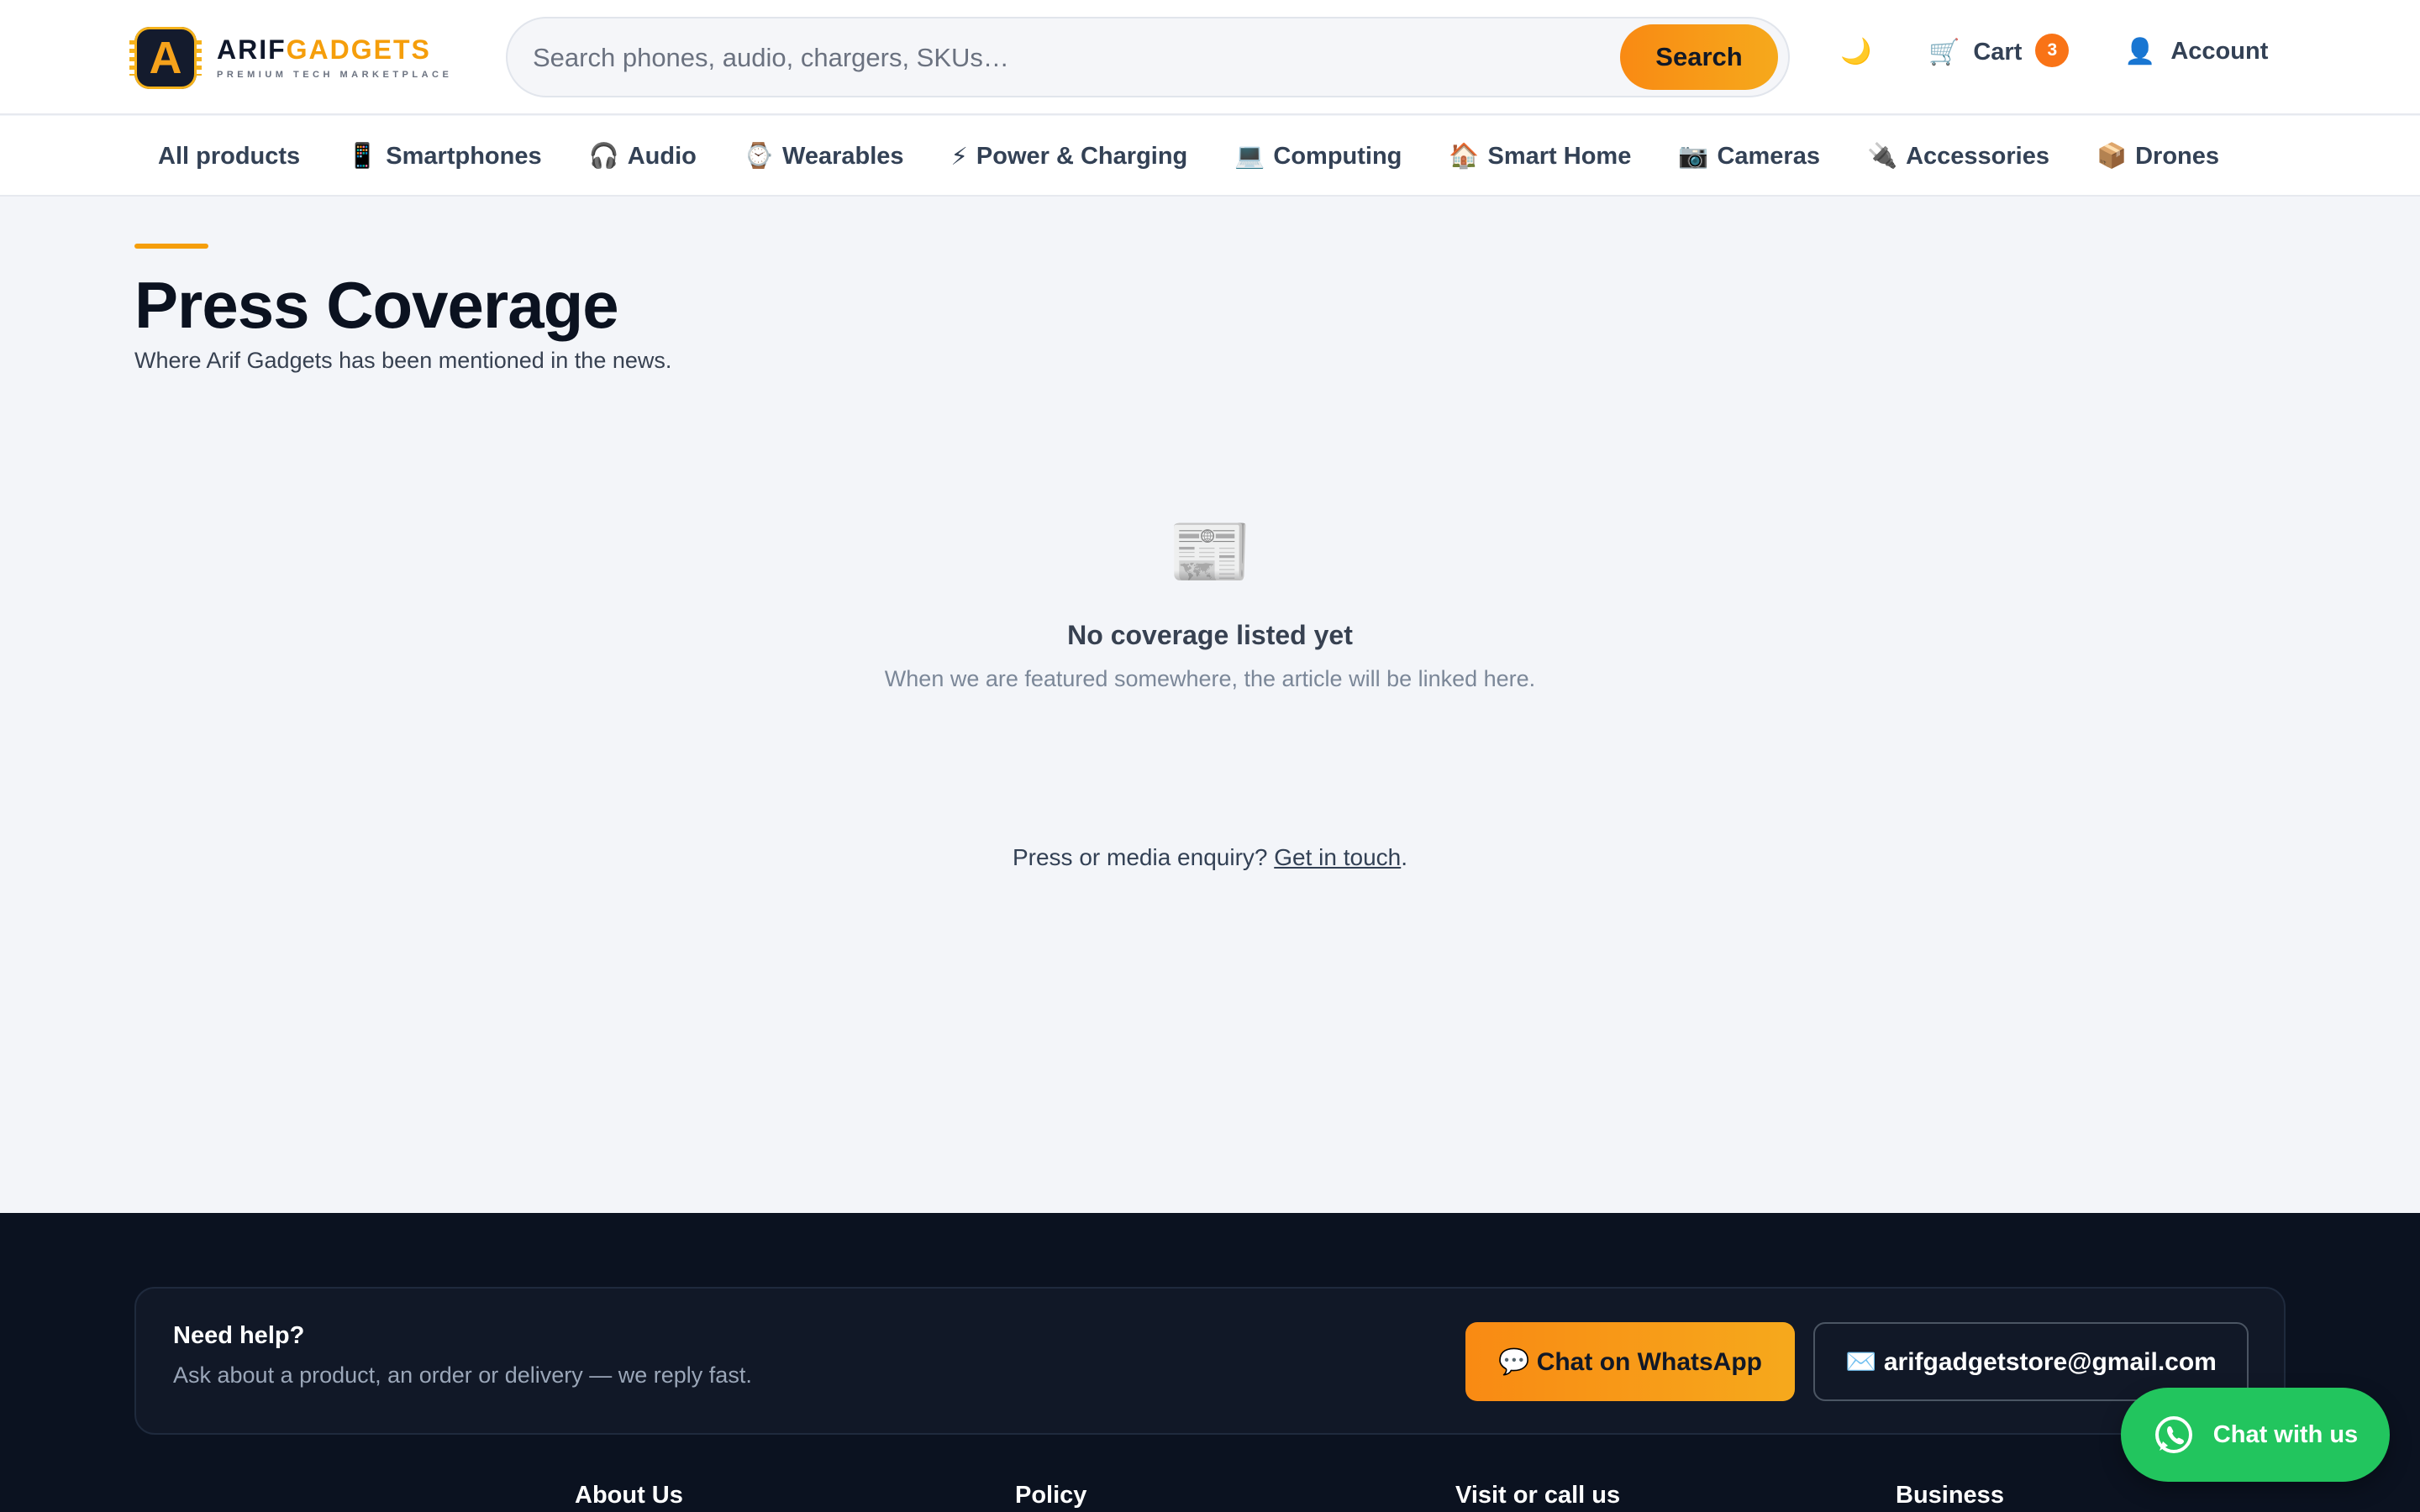  I want to click on watch-icon: ⌚, so click(758, 156).